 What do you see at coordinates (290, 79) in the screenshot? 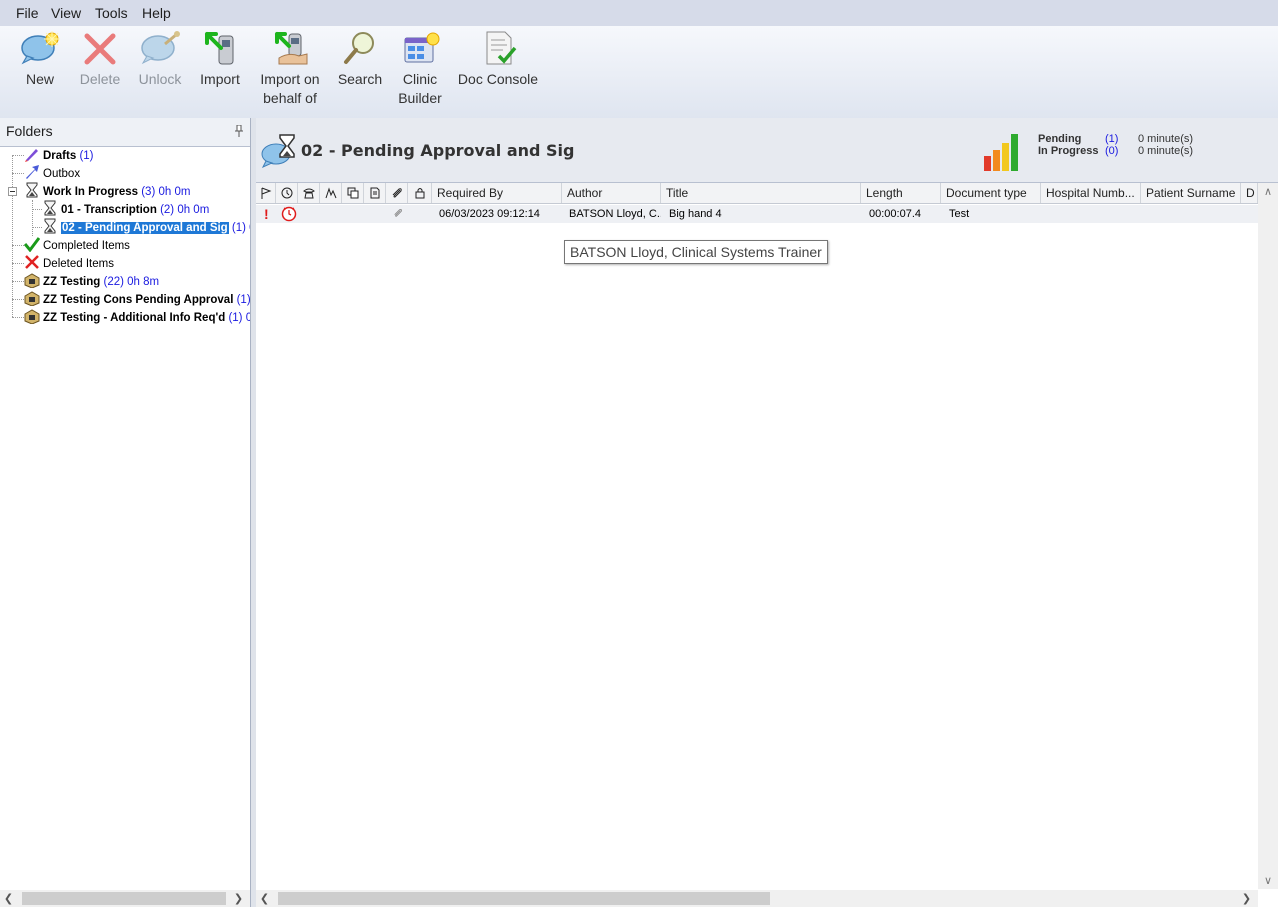
I see `import-behalf-label-1: Import on` at bounding box center [290, 79].